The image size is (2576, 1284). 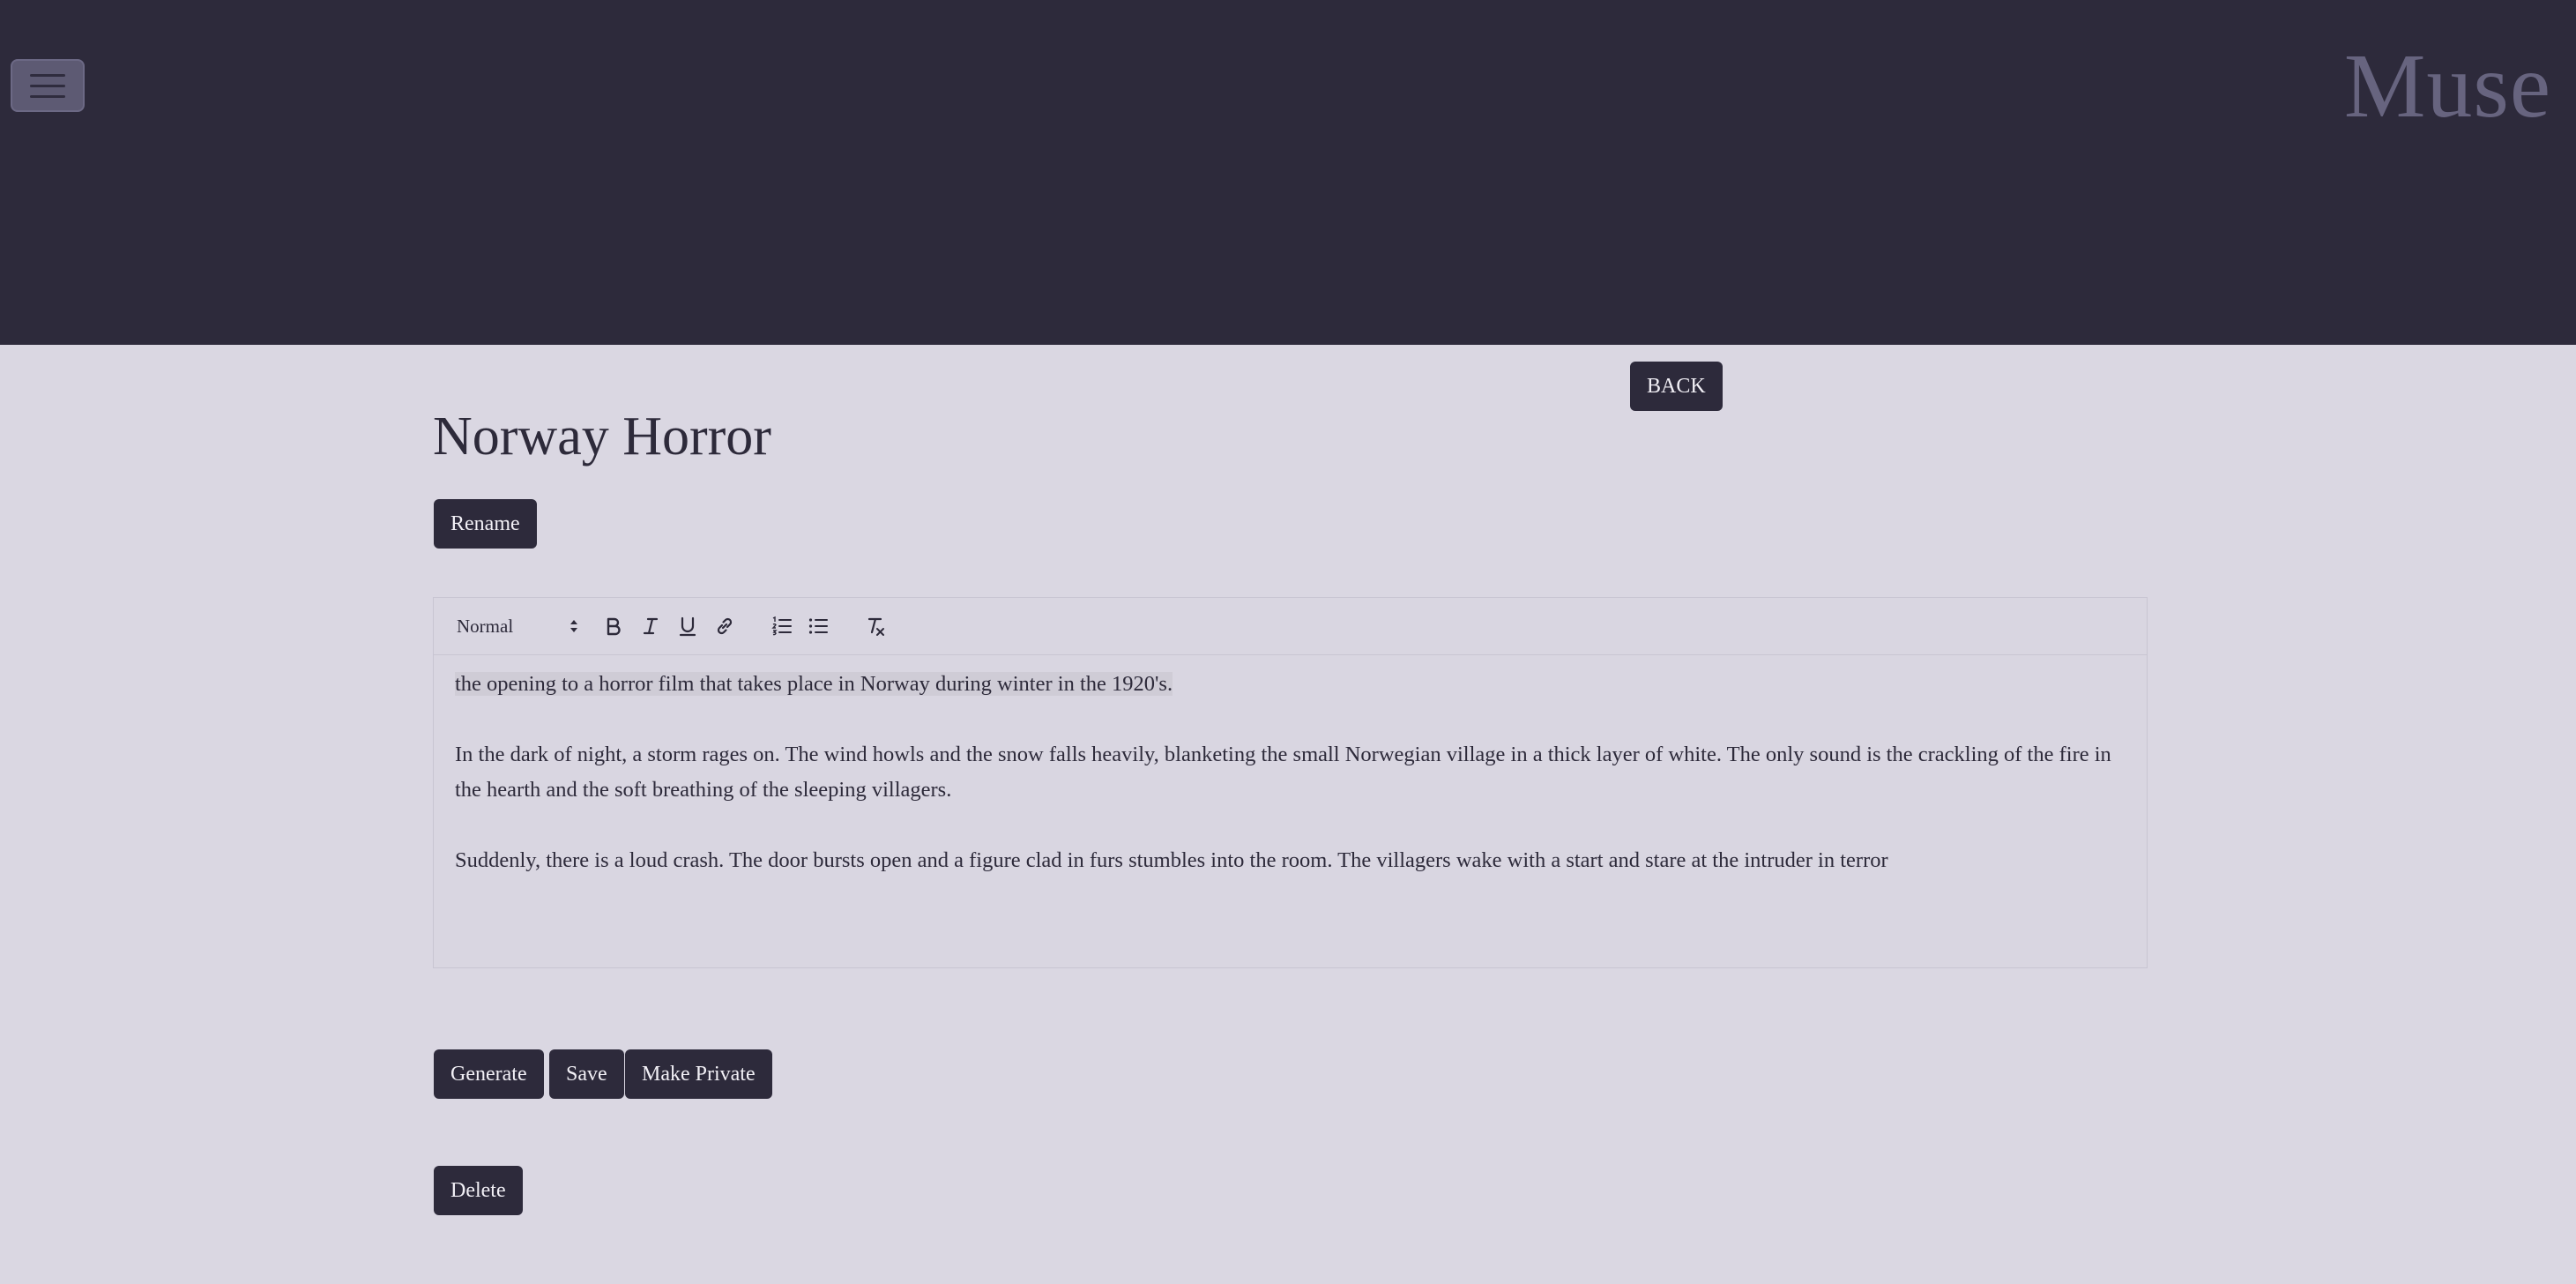 I want to click on format-select-value: Normal, so click(x=485, y=626).